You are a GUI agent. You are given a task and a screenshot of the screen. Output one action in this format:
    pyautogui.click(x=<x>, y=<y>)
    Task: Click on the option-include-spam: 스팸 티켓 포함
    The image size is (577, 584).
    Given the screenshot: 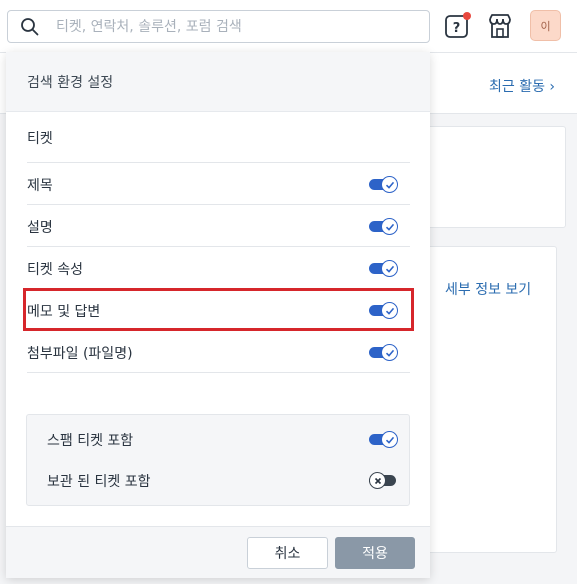 What is the action you would take?
    pyautogui.click(x=222, y=439)
    